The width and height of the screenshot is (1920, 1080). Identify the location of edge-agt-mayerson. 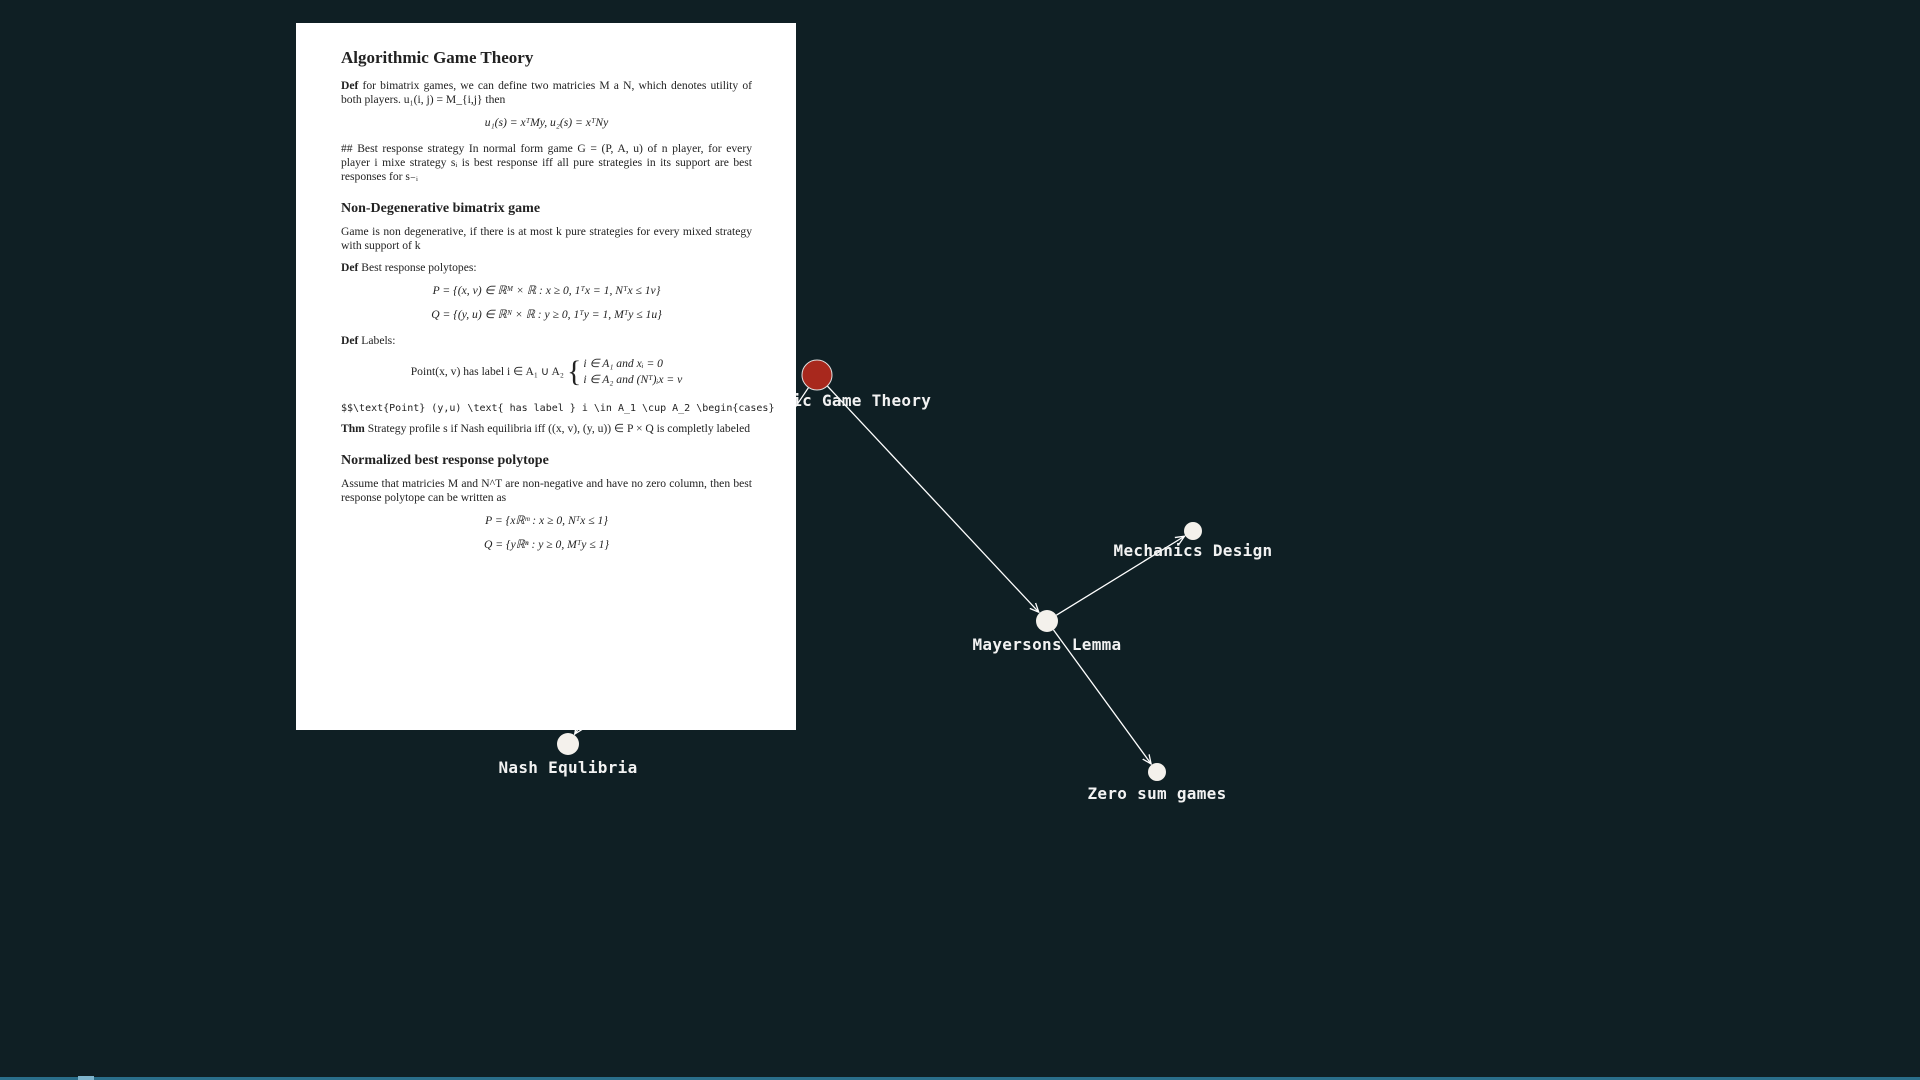
(932, 498).